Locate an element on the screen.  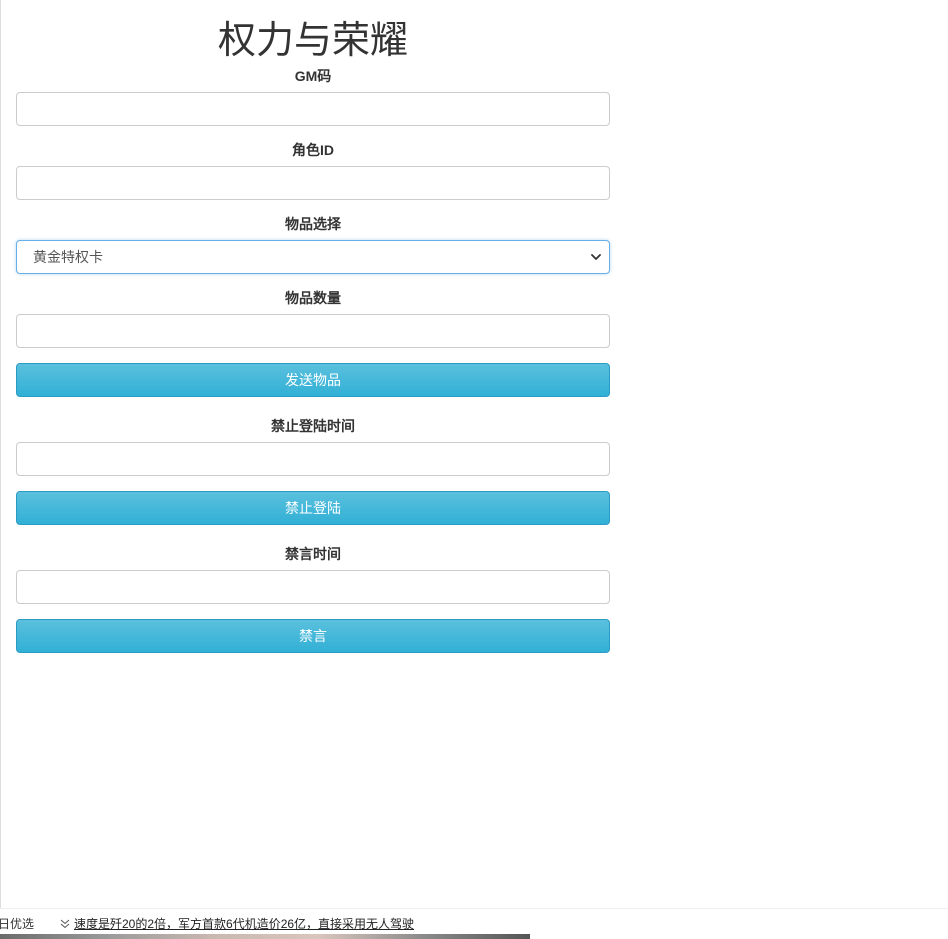
item-select-label: 物品选择 is located at coordinates (313, 224).